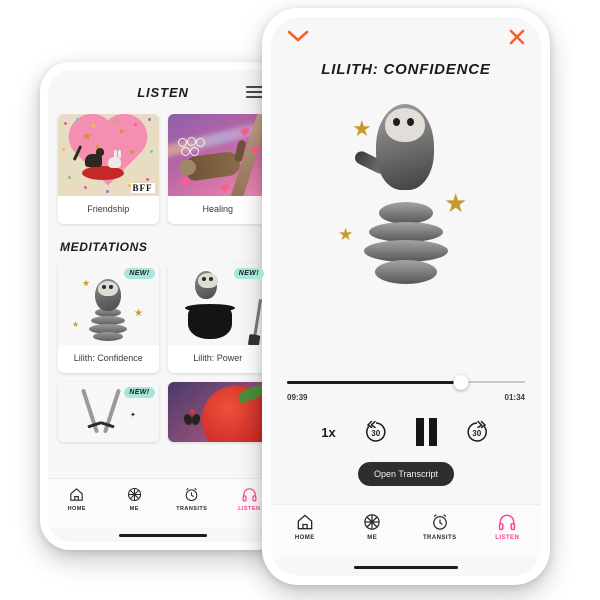  Describe the element at coordinates (406, 69) in the screenshot. I see `now-playing-title: LILITH: CONFIDENCE` at that location.